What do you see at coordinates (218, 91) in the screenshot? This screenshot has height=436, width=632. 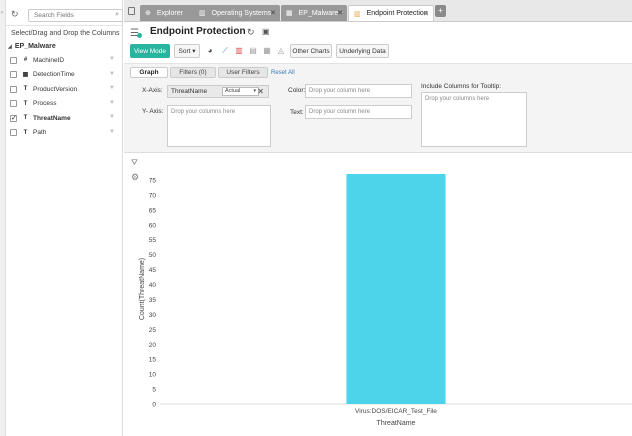 I see `x-axis-drop-zone: ThreatName Actual ▾ ✕` at bounding box center [218, 91].